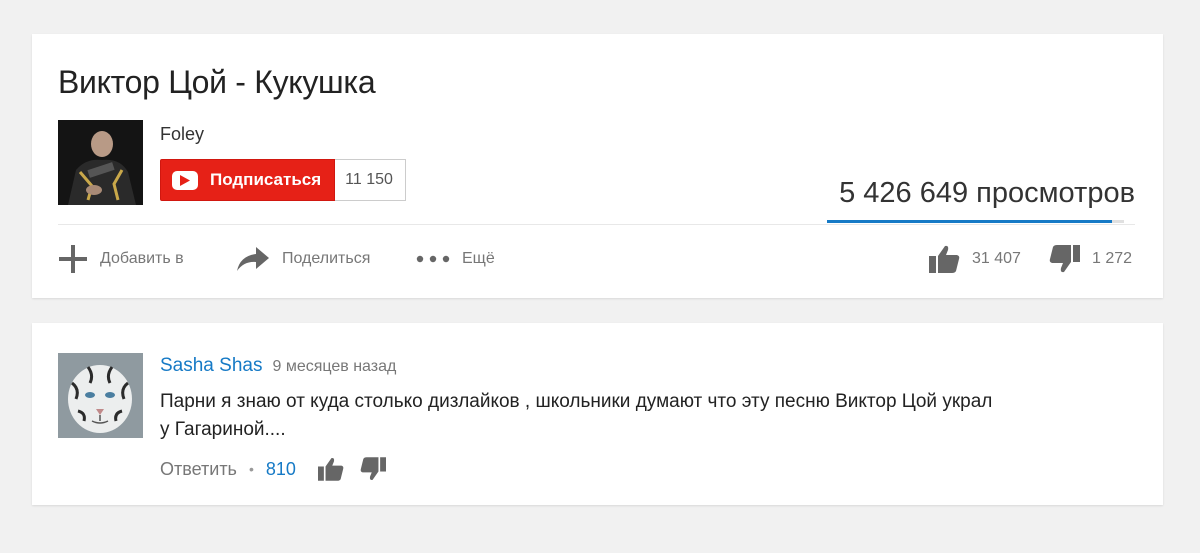 The height and width of the screenshot is (553, 1200). I want to click on divider, so click(596, 224).